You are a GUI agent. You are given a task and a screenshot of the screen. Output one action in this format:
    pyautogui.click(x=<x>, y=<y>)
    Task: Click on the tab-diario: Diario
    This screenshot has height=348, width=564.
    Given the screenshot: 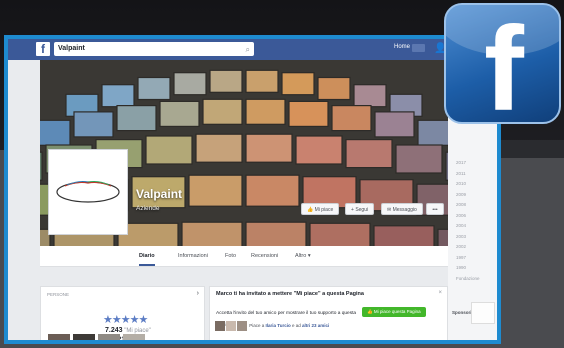 What is the action you would take?
    pyautogui.click(x=147, y=256)
    